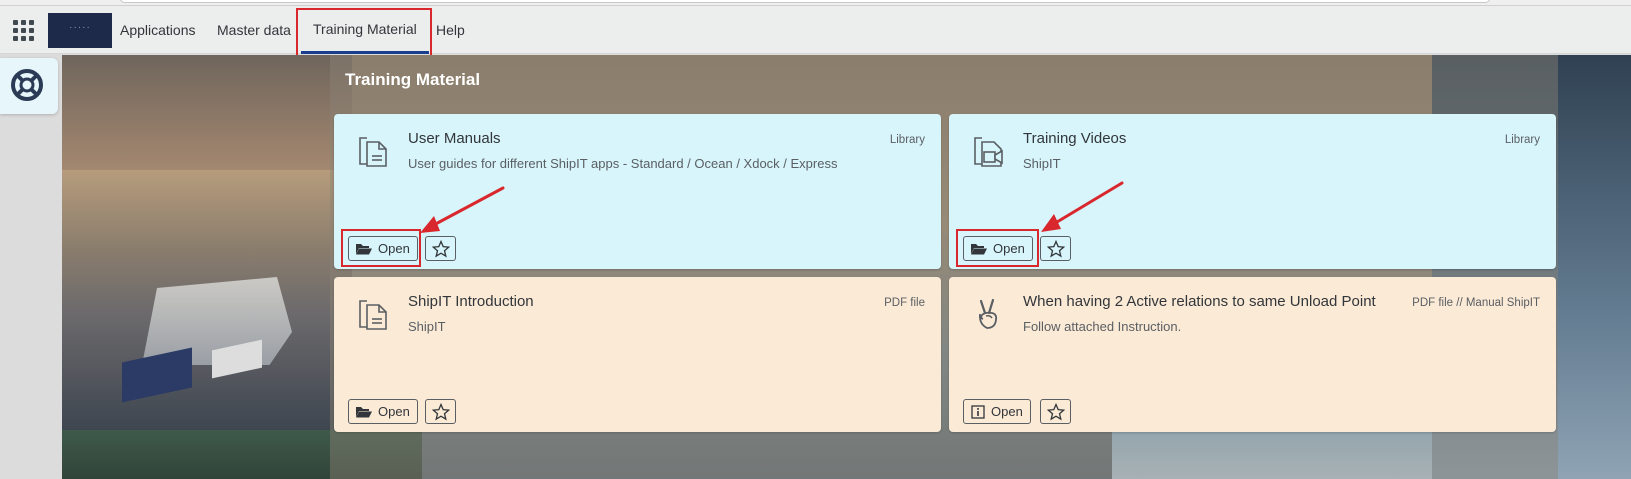 The width and height of the screenshot is (1631, 479). What do you see at coordinates (1102, 326) in the screenshot?
I see `card-description: Follow attached Instruction.` at bounding box center [1102, 326].